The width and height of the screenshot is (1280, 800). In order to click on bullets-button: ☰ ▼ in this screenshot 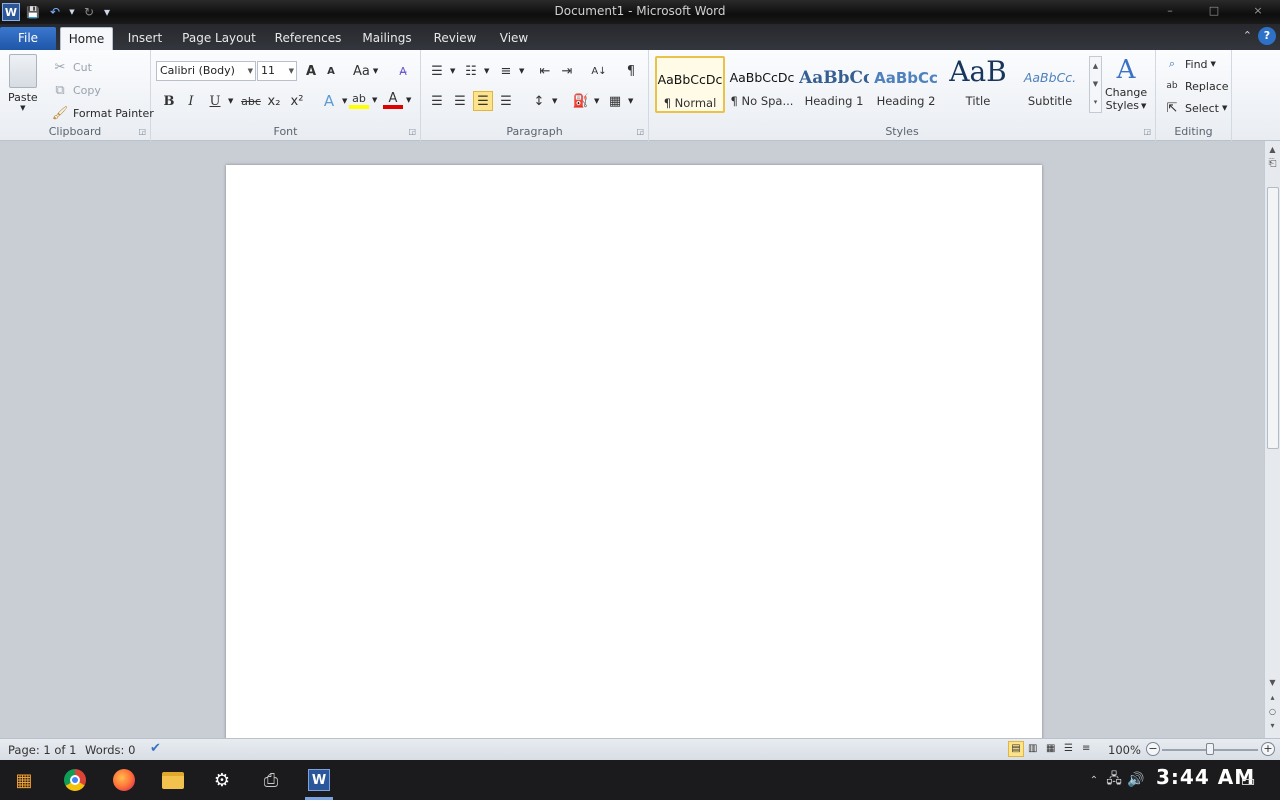, I will do `click(441, 71)`.